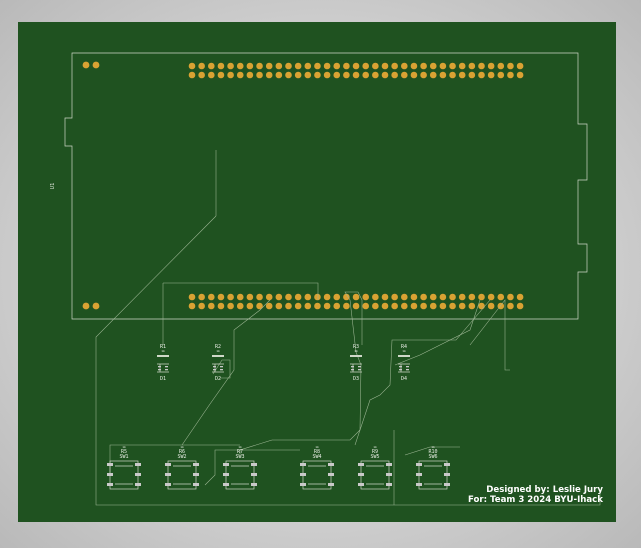 The width and height of the screenshot is (641, 548). Describe the element at coordinates (544, 490) in the screenshot. I see `credit-designer: Designed by: Leslie Jury` at that location.